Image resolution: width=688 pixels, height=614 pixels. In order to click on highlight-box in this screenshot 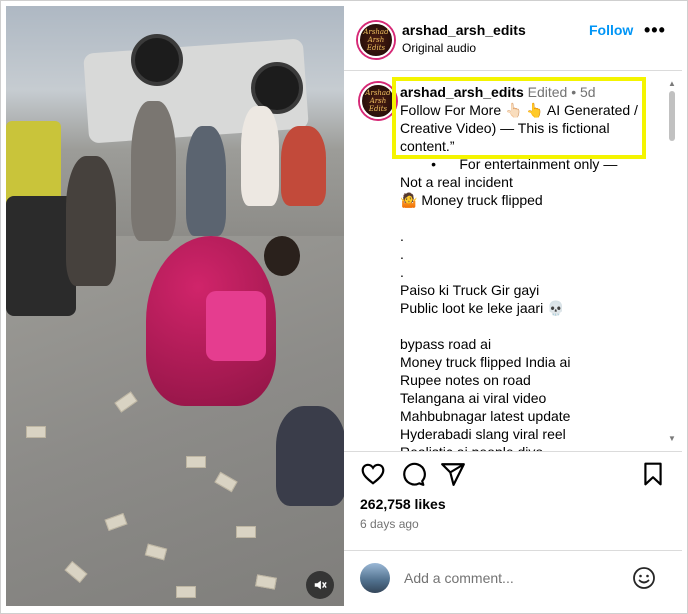, I will do `click(519, 118)`.